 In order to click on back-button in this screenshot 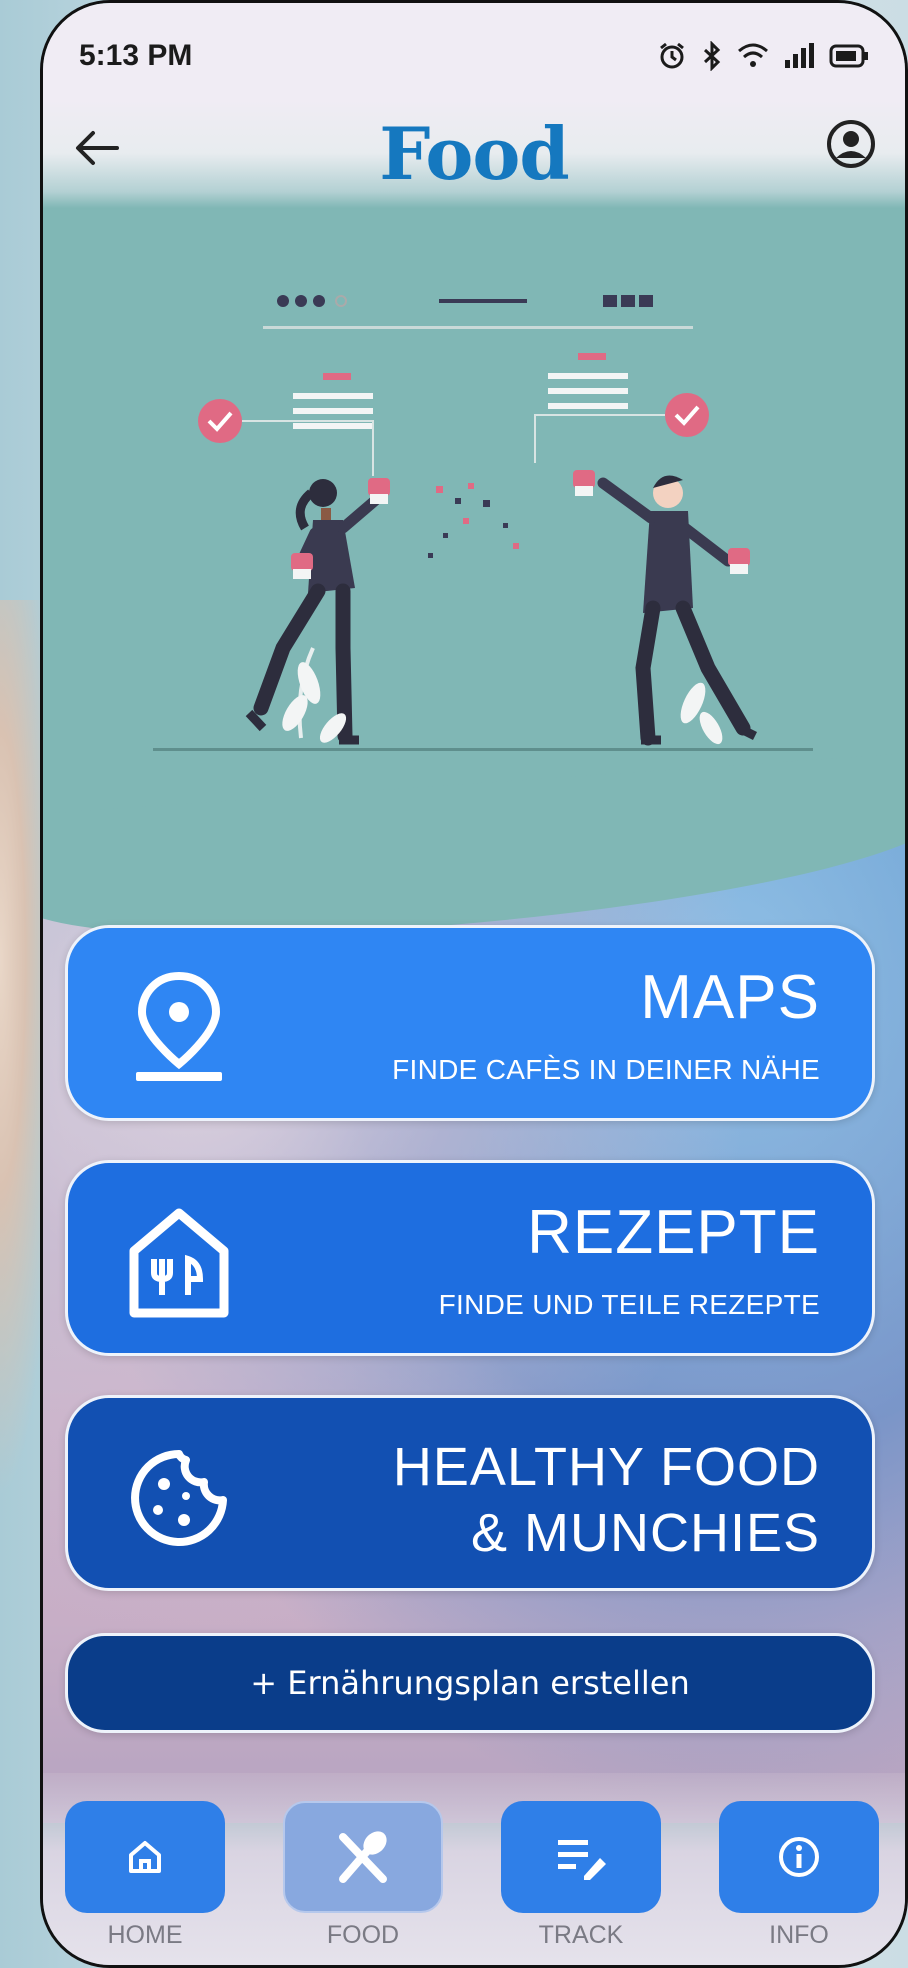, I will do `click(97, 148)`.